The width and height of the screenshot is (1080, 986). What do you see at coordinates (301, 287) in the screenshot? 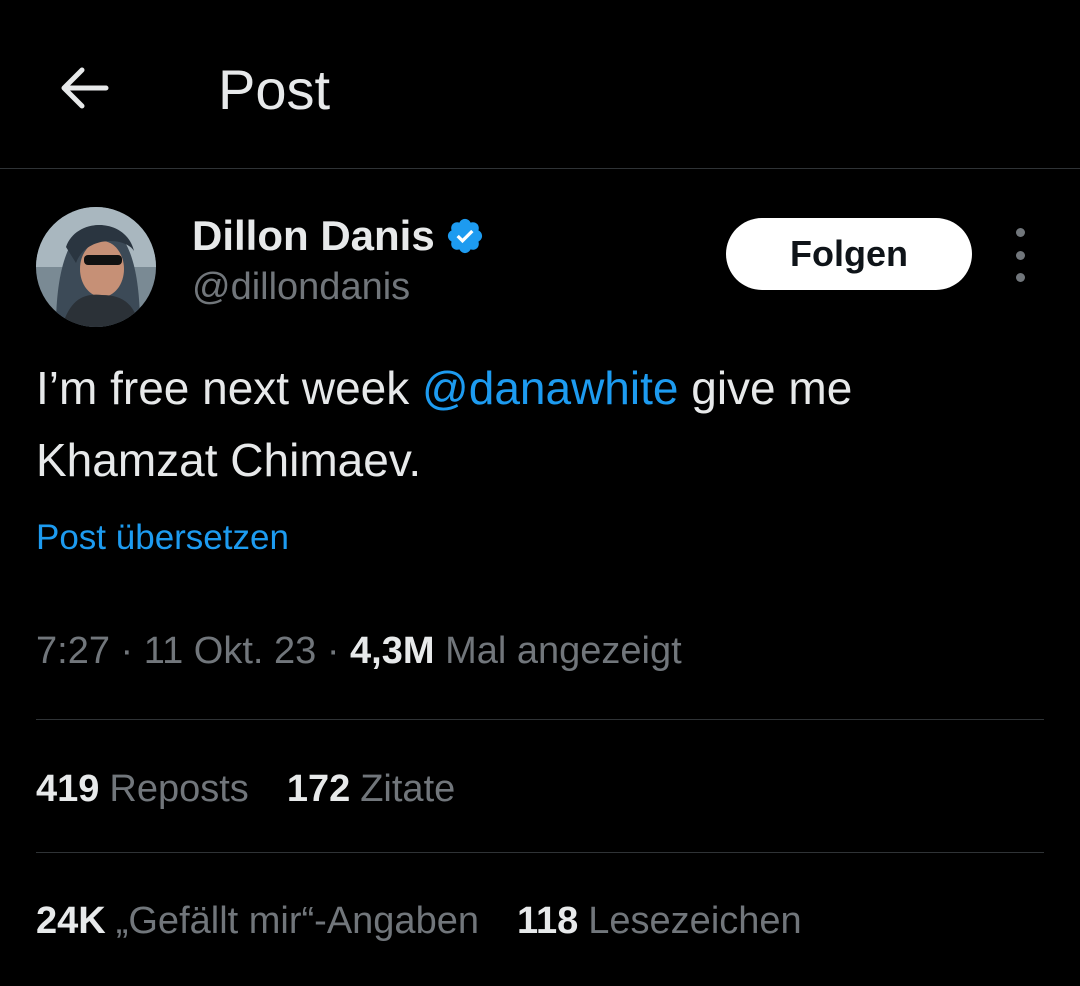
I see `author-handle: @dillondanis` at bounding box center [301, 287].